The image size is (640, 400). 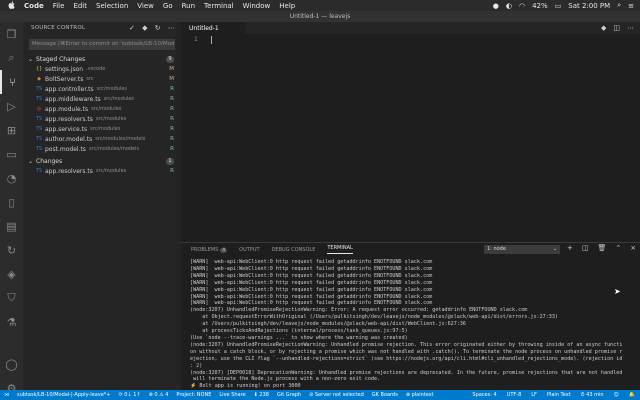 I want to click on split-editor-icon: ◫, so click(x=616, y=28).